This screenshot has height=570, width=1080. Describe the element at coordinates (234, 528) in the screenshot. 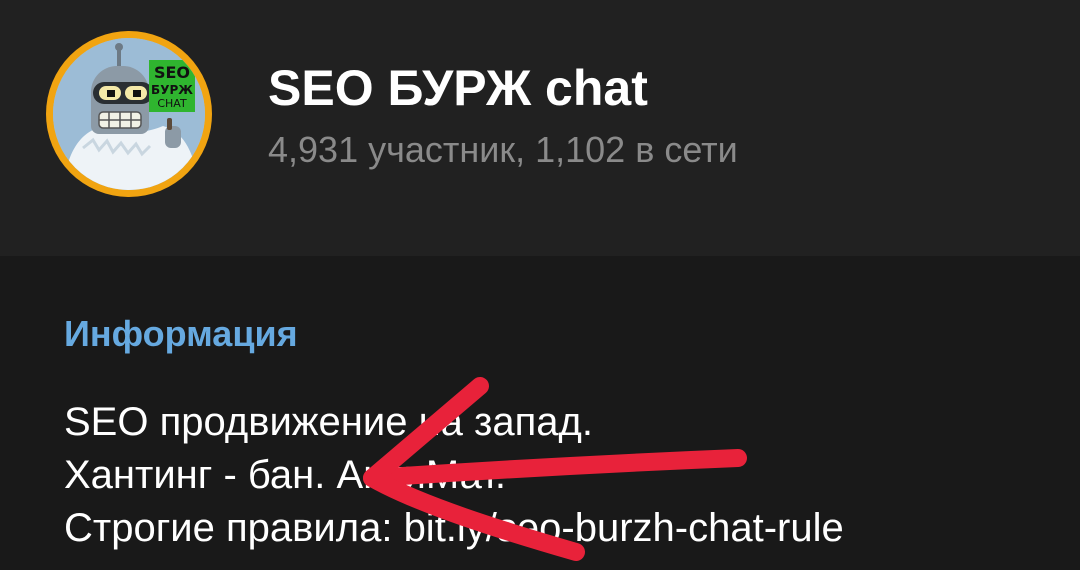

I see `rules-label: Строгие правила:` at that location.